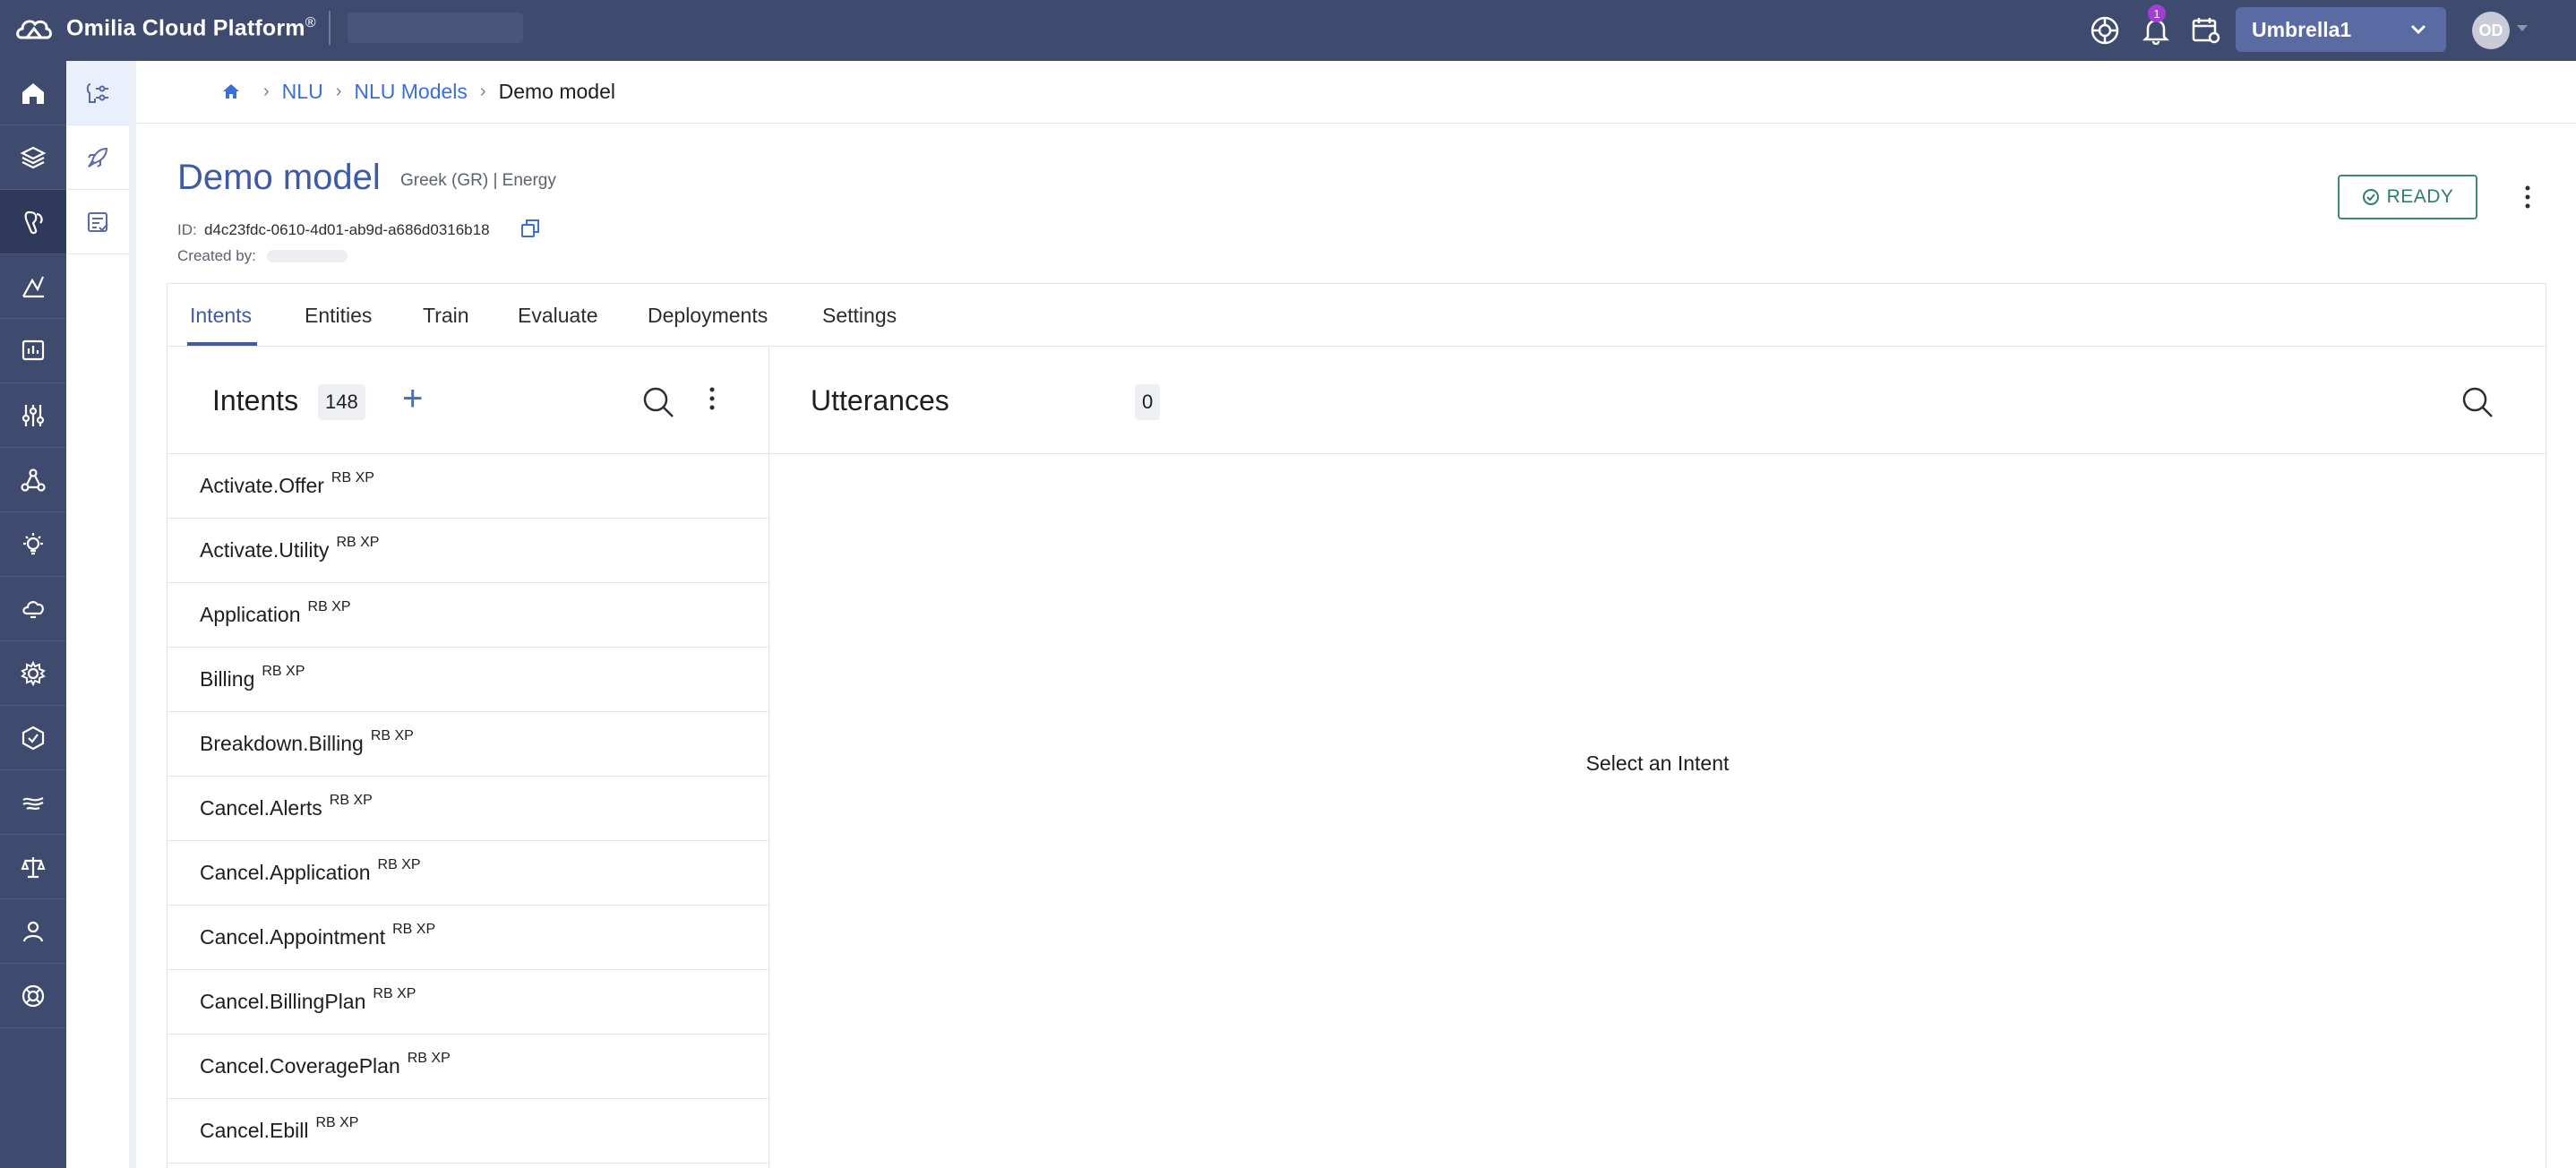 The image size is (2576, 1168). Describe the element at coordinates (468, 938) in the screenshot. I see `list-item: Cancel.Appointment RB XP` at that location.